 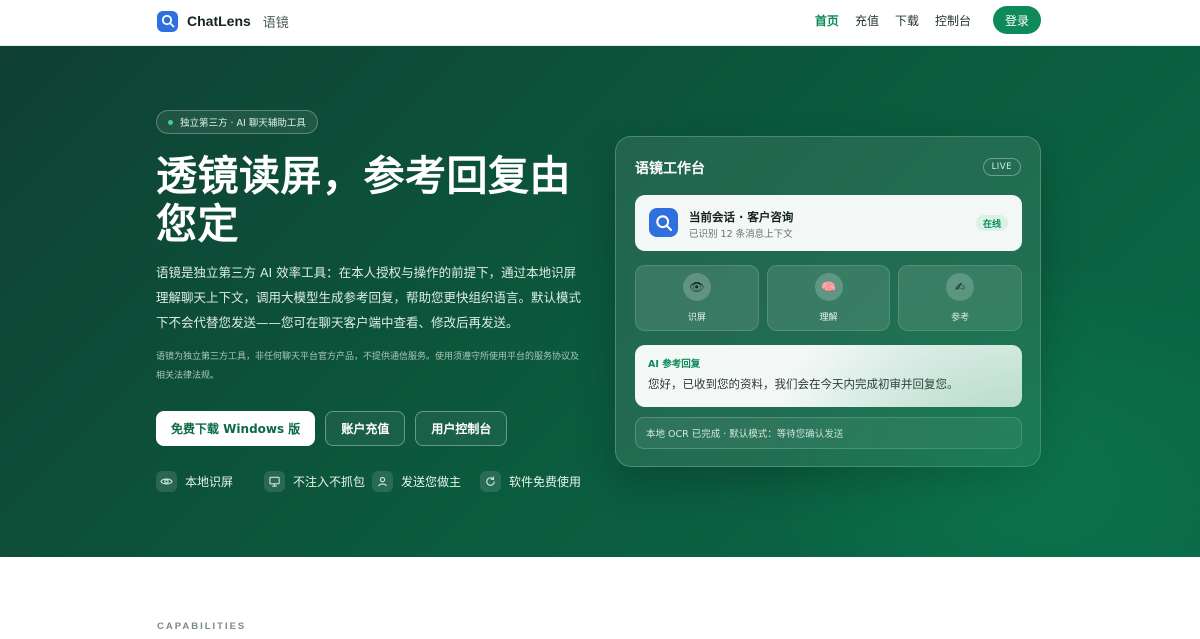 I want to click on session-title: 当前会话 · 客户咨询, so click(x=741, y=217).